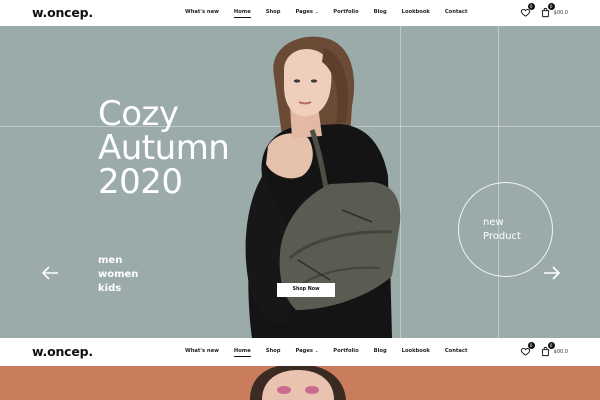 This screenshot has width=600, height=400. Describe the element at coordinates (118, 289) in the screenshot. I see `category-link-kids: kids` at that location.